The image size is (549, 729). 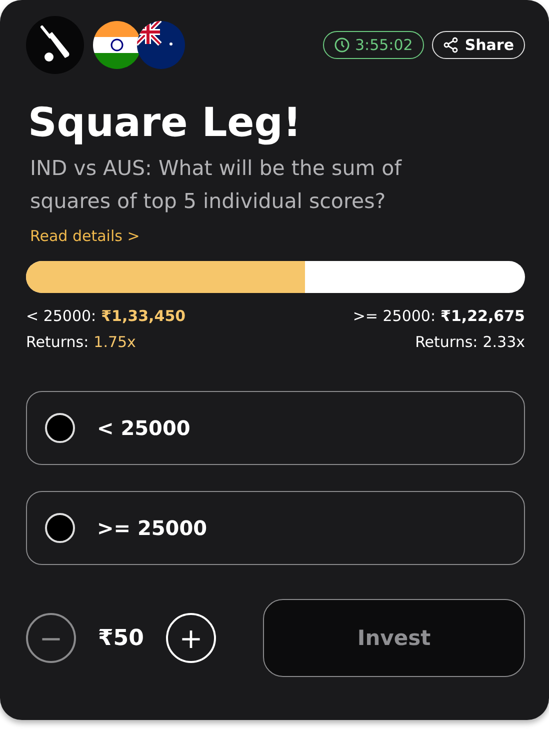 I want to click on pool-amount: ₹1,33,450, so click(x=143, y=316).